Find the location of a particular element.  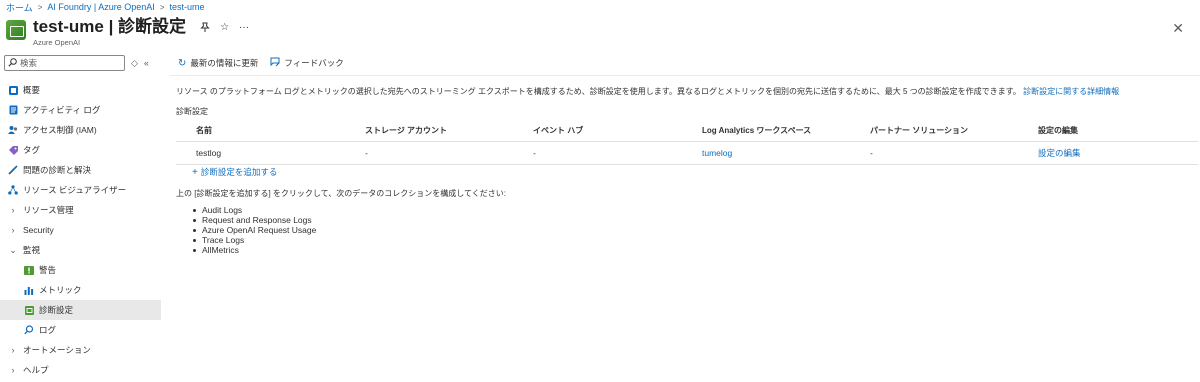

event-hub-value: - is located at coordinates (534, 153).